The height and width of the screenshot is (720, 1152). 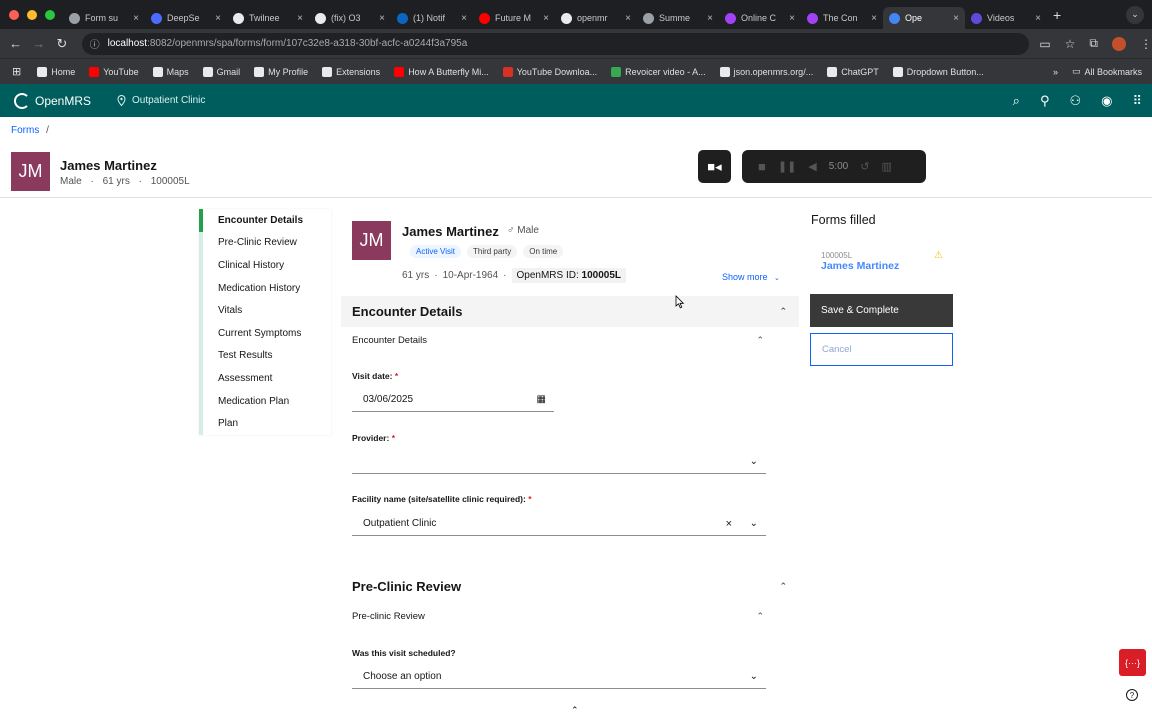 I want to click on browser-tab: Summe ×, so click(x=678, y=18).